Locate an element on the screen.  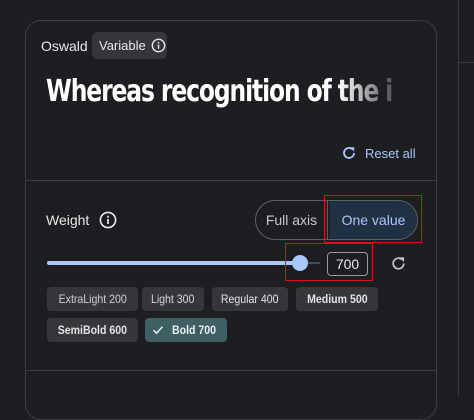
variable-chip: Variable is located at coordinates (129, 45).